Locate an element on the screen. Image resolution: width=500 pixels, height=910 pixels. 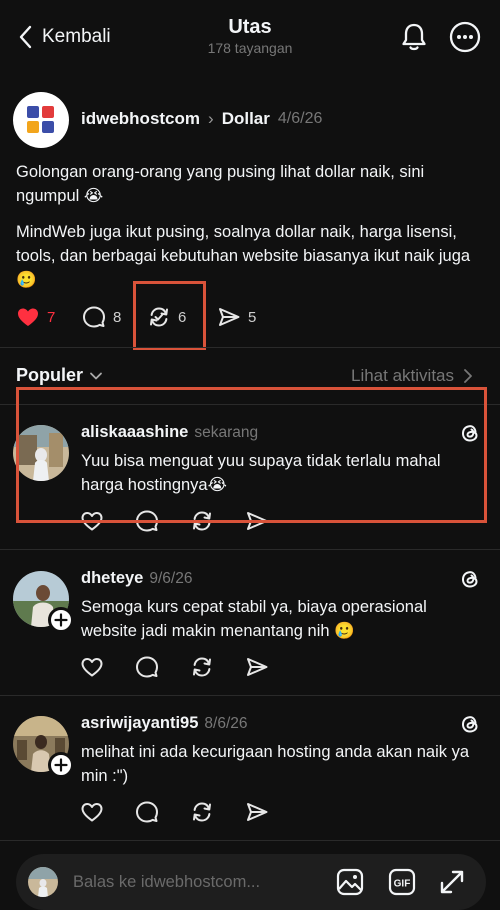
comment-button: 8 is located at coordinates (101, 317).